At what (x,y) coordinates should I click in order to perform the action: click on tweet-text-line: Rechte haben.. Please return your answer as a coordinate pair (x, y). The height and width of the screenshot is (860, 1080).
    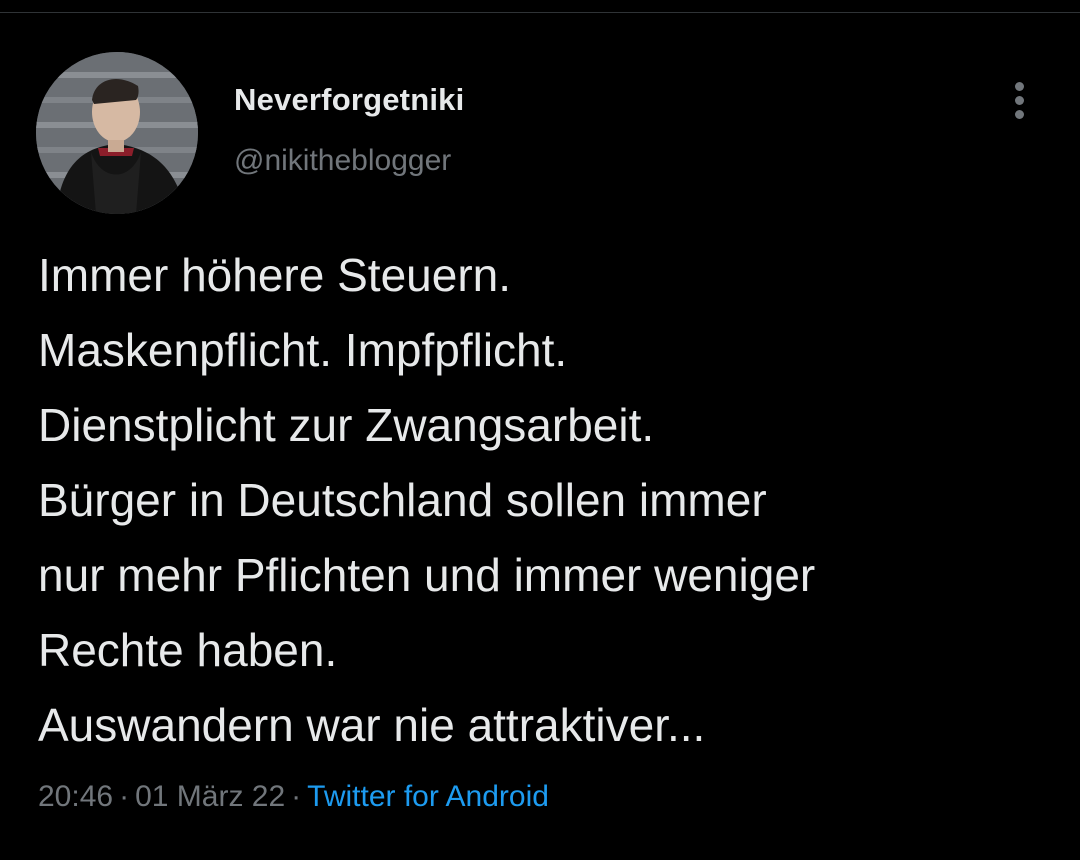
    Looking at the image, I should click on (188, 650).